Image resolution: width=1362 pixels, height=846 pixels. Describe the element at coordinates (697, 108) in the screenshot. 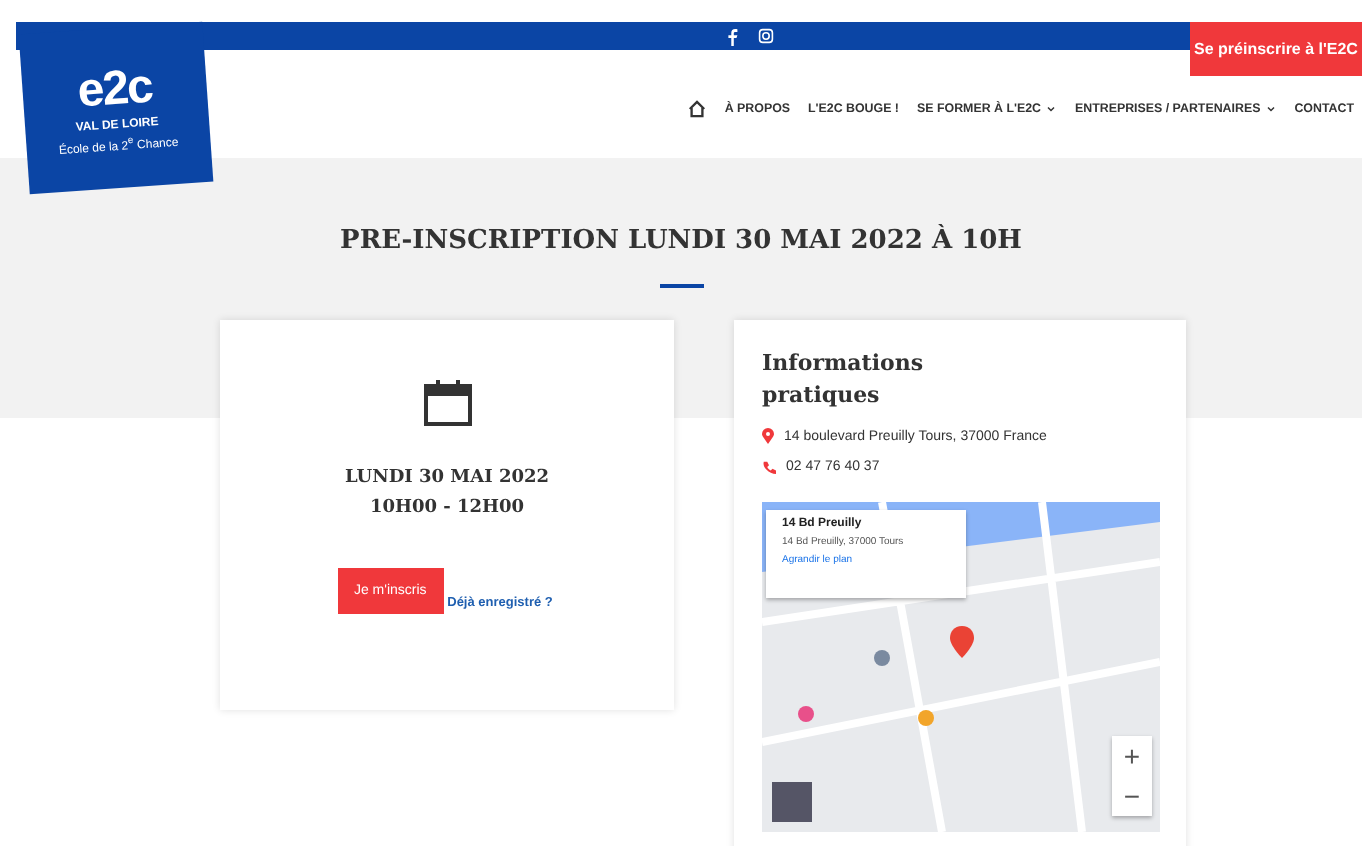

I see `home-icon` at that location.